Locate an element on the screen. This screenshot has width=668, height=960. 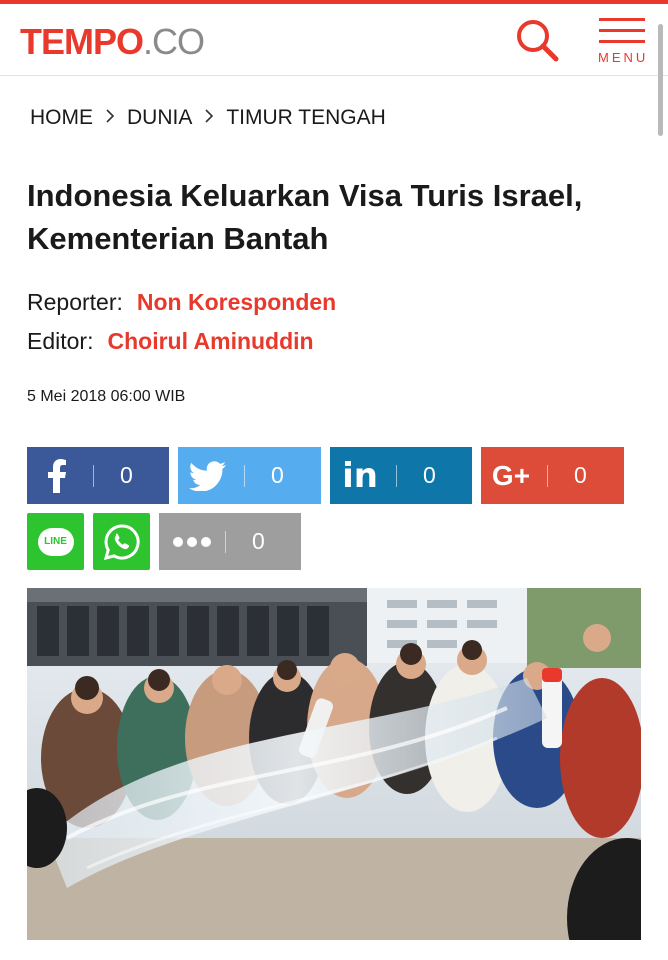
reporter-name-link: Non Koresponden is located at coordinates (236, 302).